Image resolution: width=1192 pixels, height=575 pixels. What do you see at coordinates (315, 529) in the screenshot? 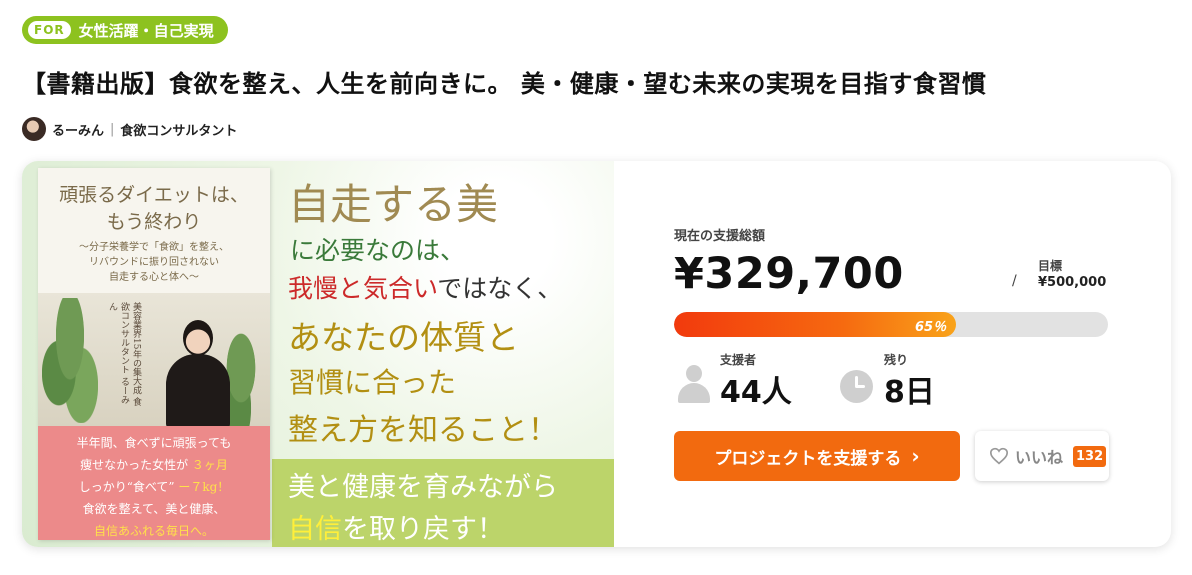
I see `highlight-span: 自信` at bounding box center [315, 529].